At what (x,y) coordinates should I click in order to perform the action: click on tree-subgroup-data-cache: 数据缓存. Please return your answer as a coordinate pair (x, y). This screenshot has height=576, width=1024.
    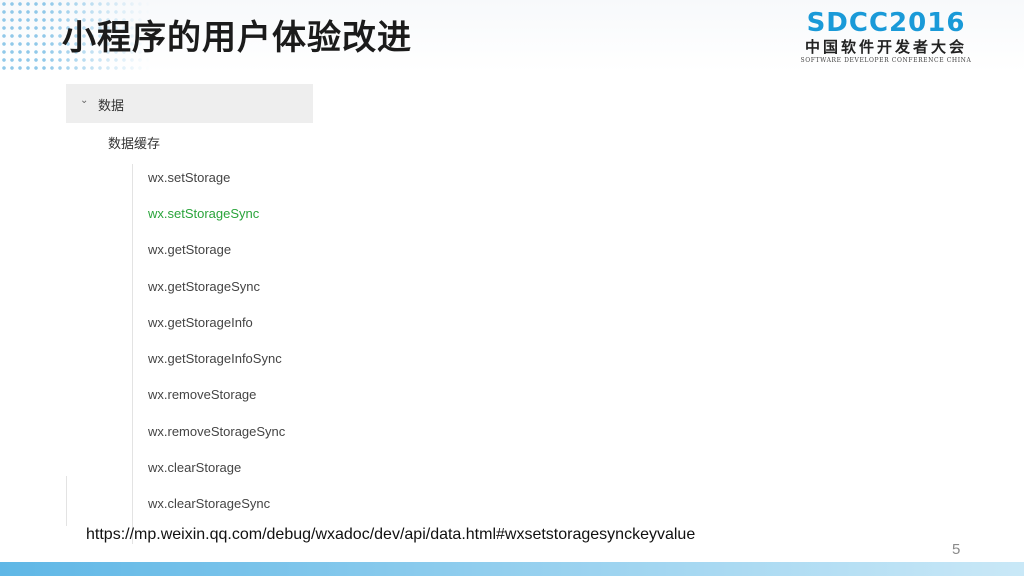
    Looking at the image, I should click on (134, 142).